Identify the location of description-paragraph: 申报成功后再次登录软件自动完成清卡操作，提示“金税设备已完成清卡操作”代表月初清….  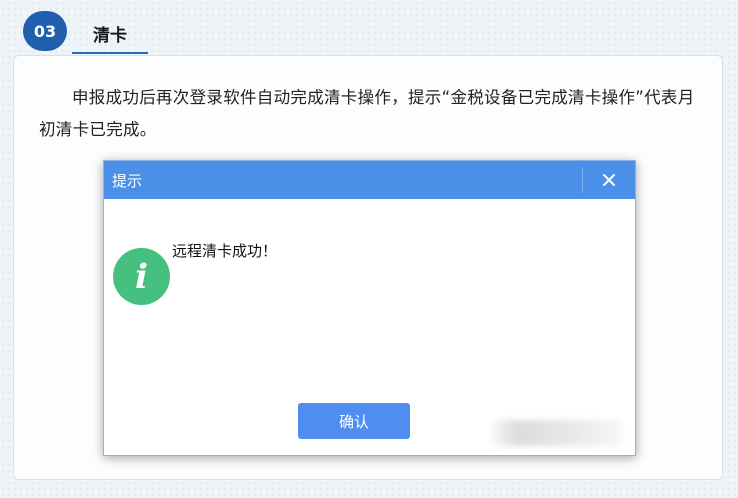
(367, 113).